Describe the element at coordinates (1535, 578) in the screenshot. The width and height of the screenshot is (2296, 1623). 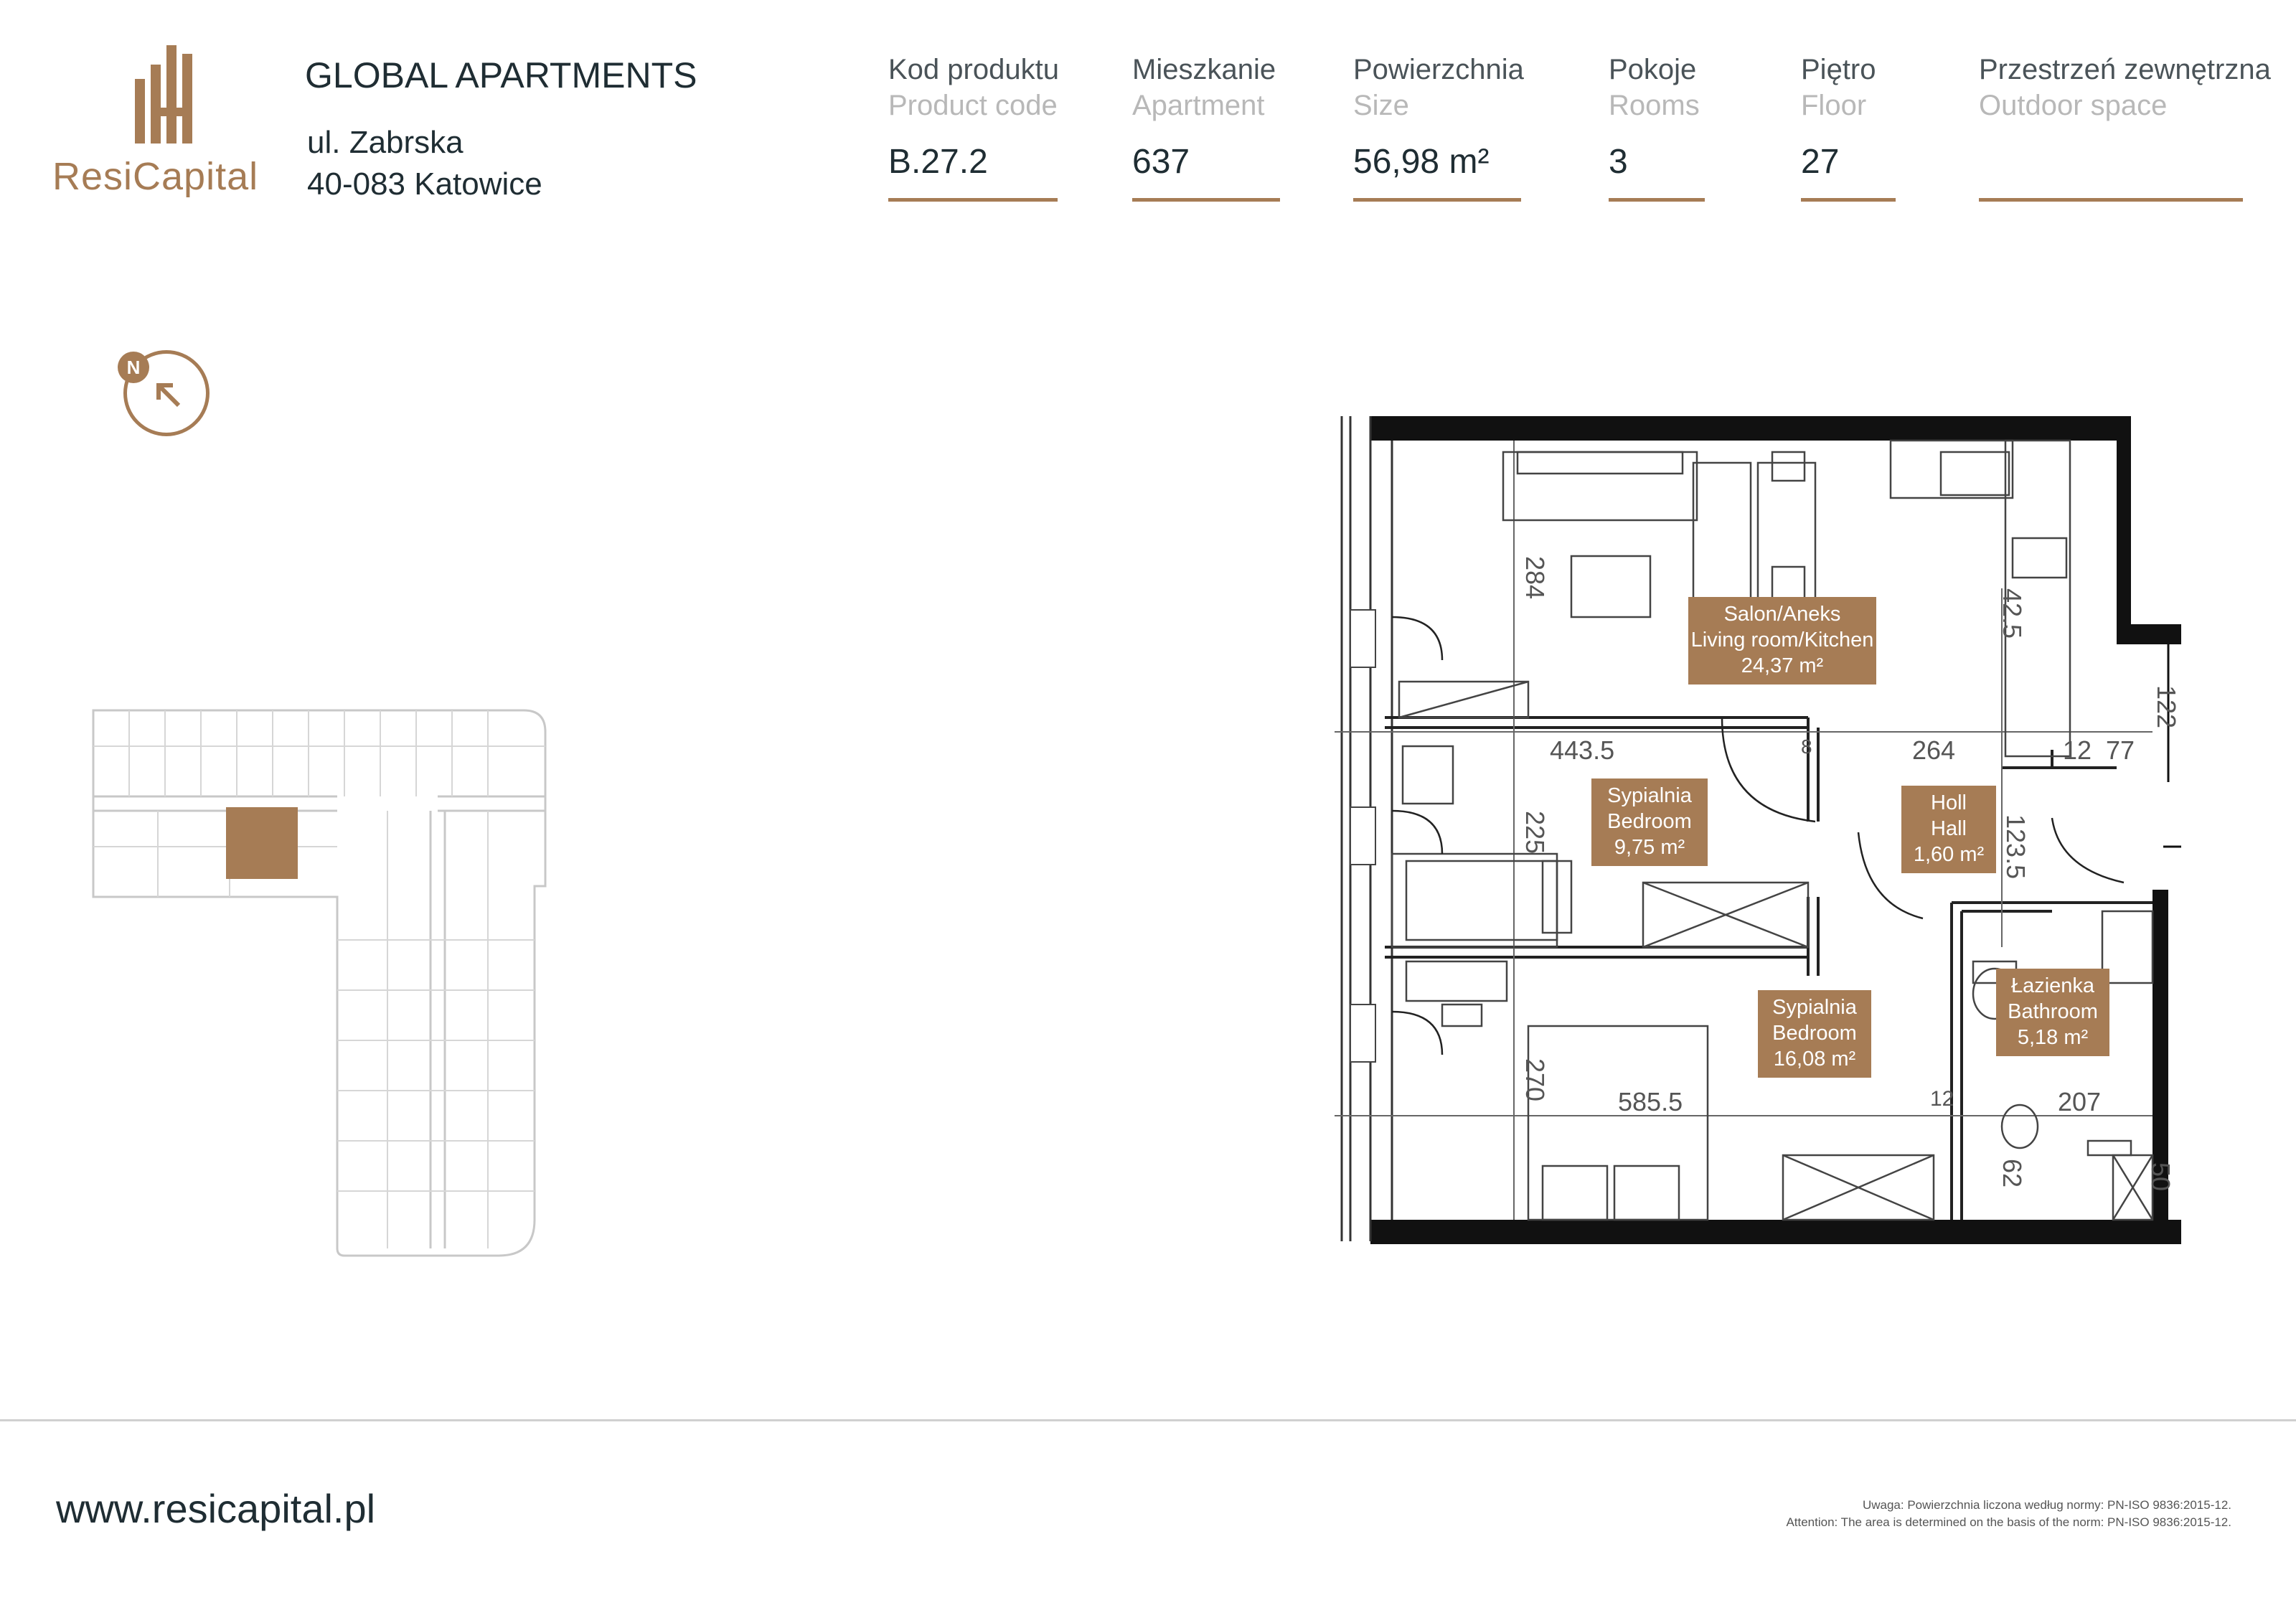
I see `dimension-label: 284` at that location.